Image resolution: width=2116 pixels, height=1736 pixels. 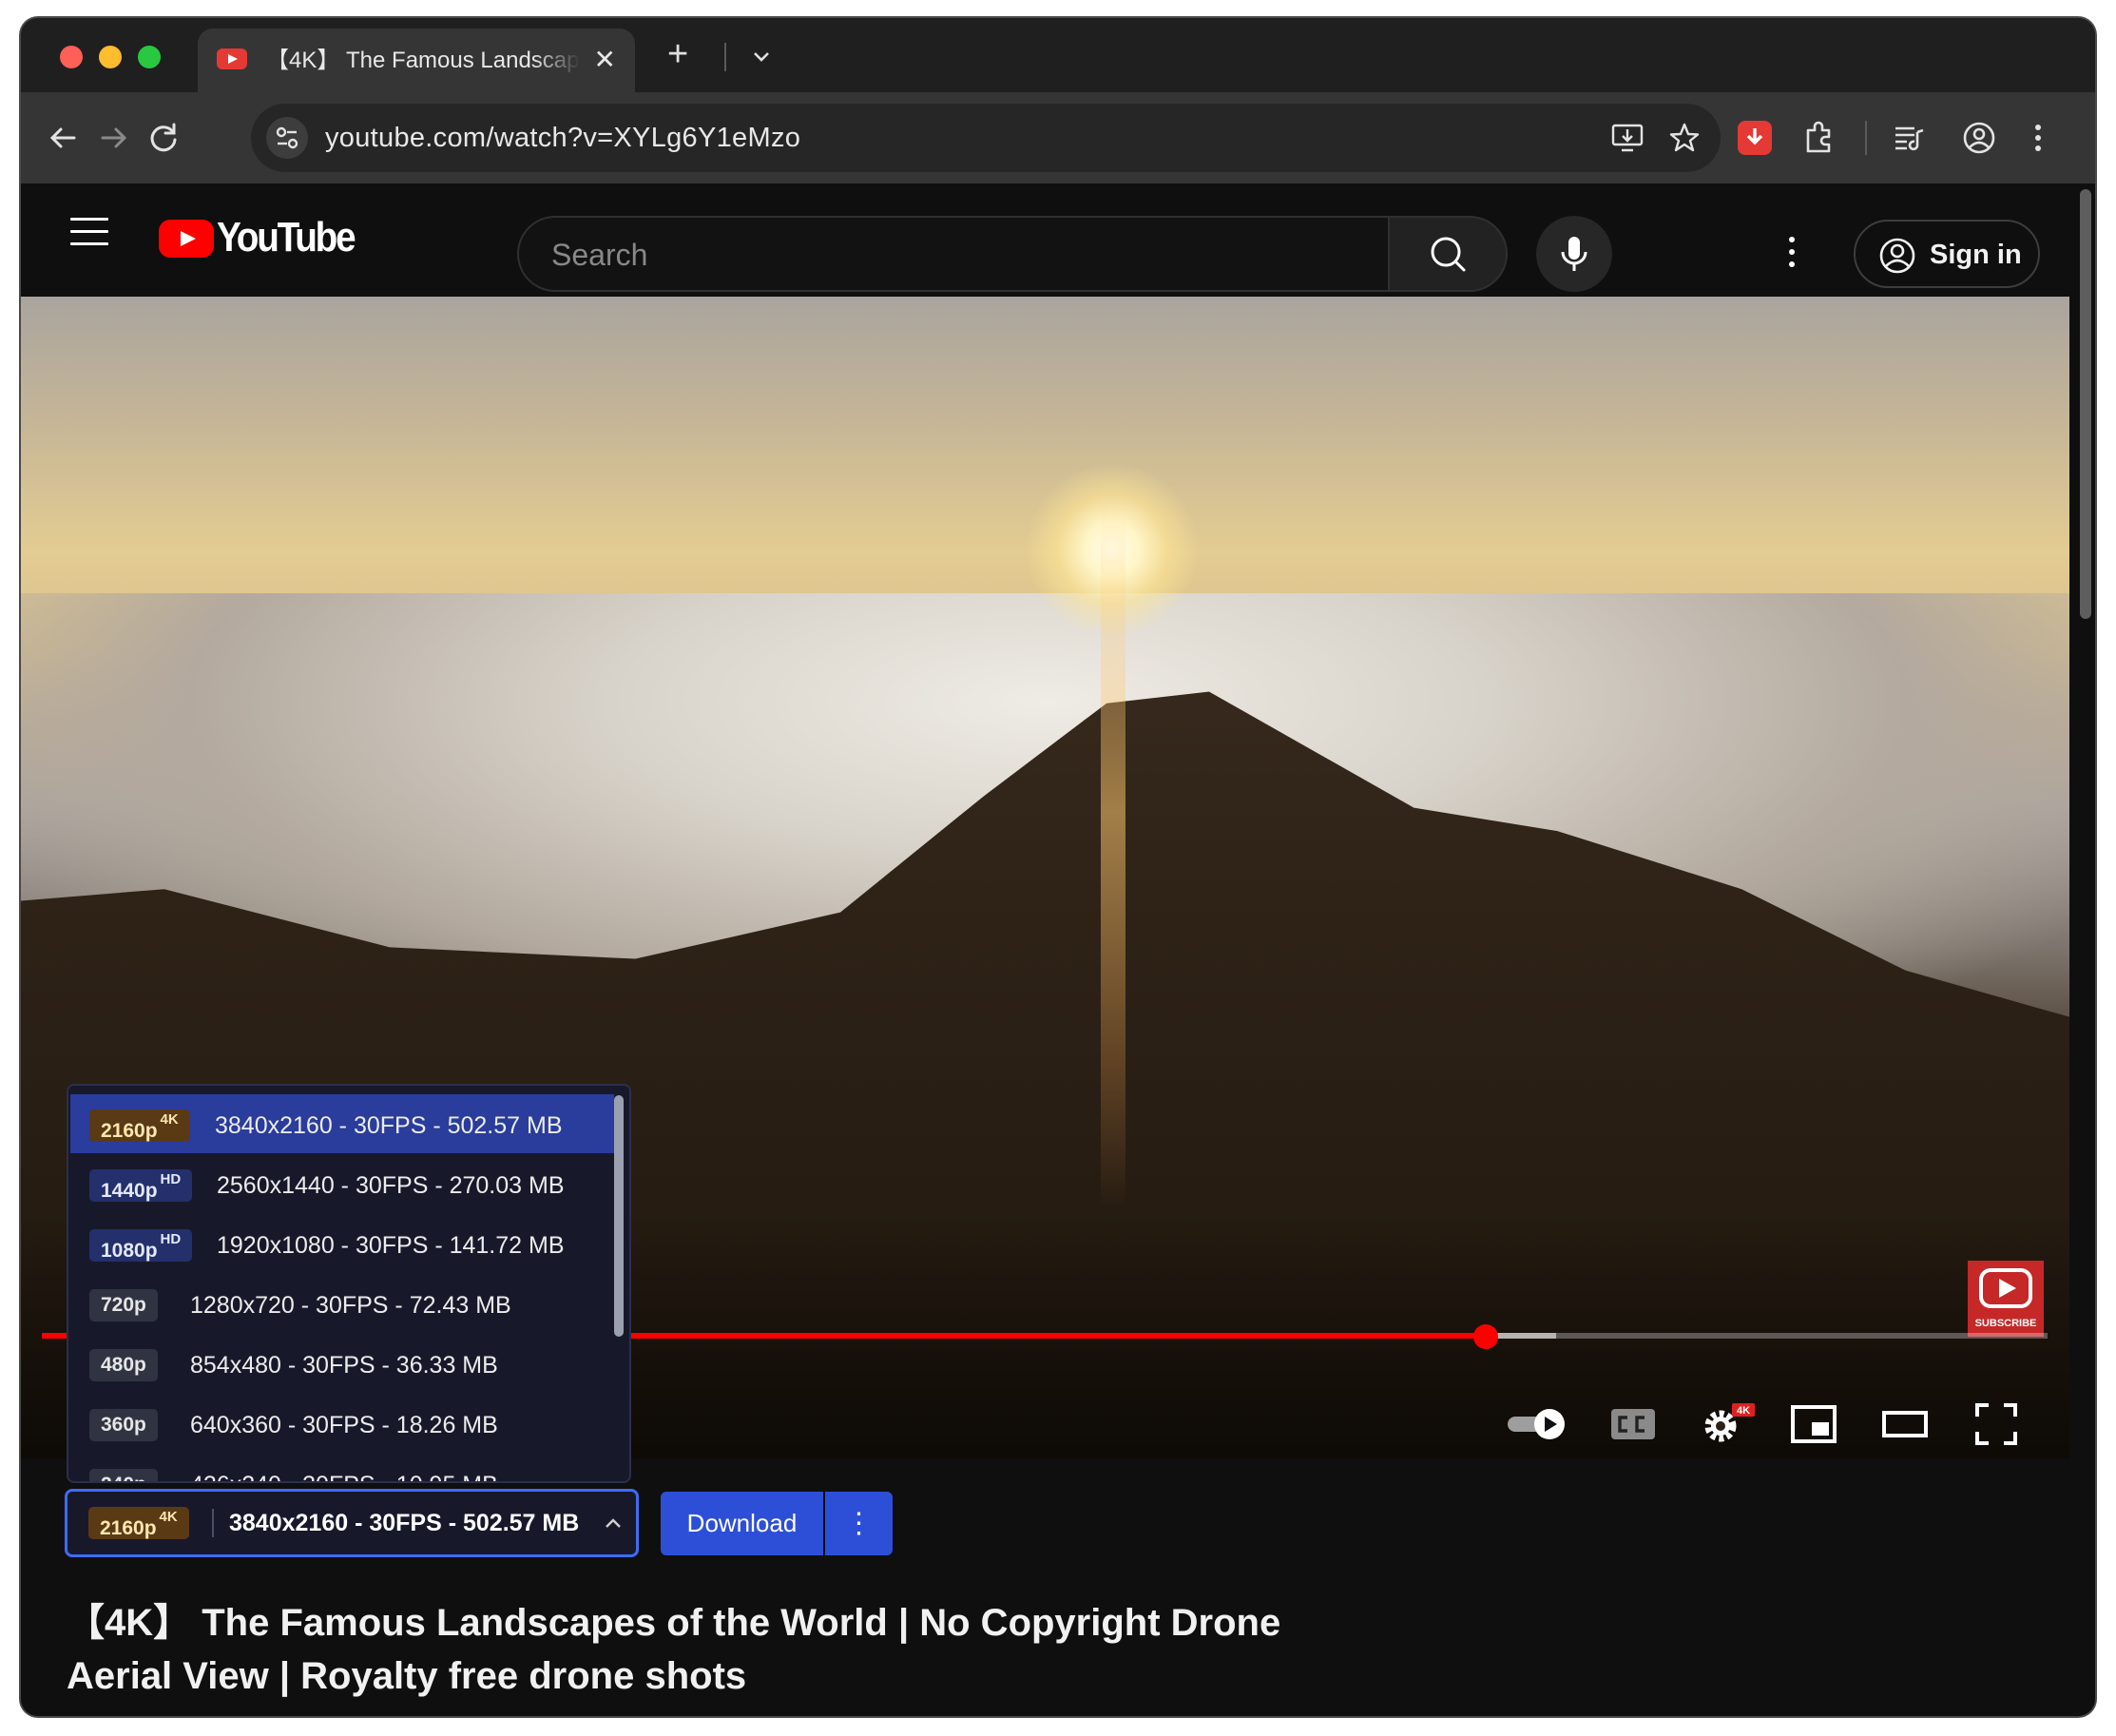 I want to click on resolution-badge: 1080pHD, so click(x=141, y=1246).